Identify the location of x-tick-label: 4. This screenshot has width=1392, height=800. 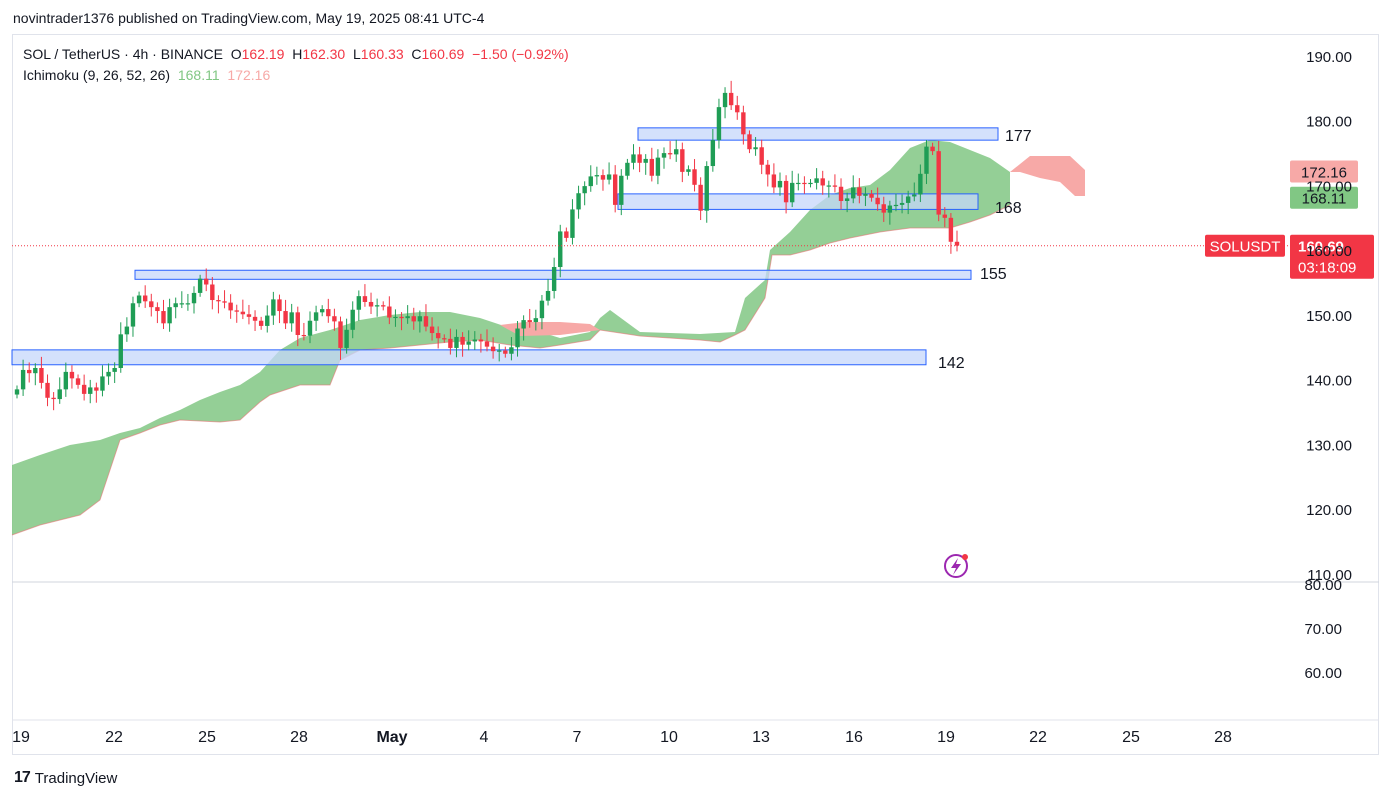
(484, 737).